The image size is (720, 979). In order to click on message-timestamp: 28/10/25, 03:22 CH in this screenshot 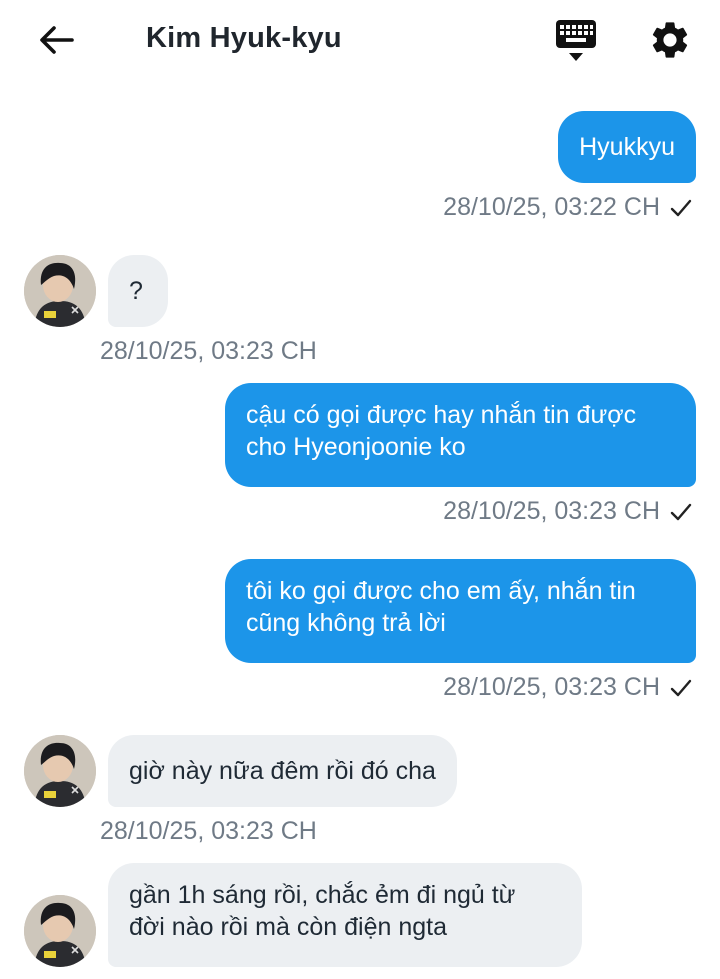, I will do `click(567, 207)`.